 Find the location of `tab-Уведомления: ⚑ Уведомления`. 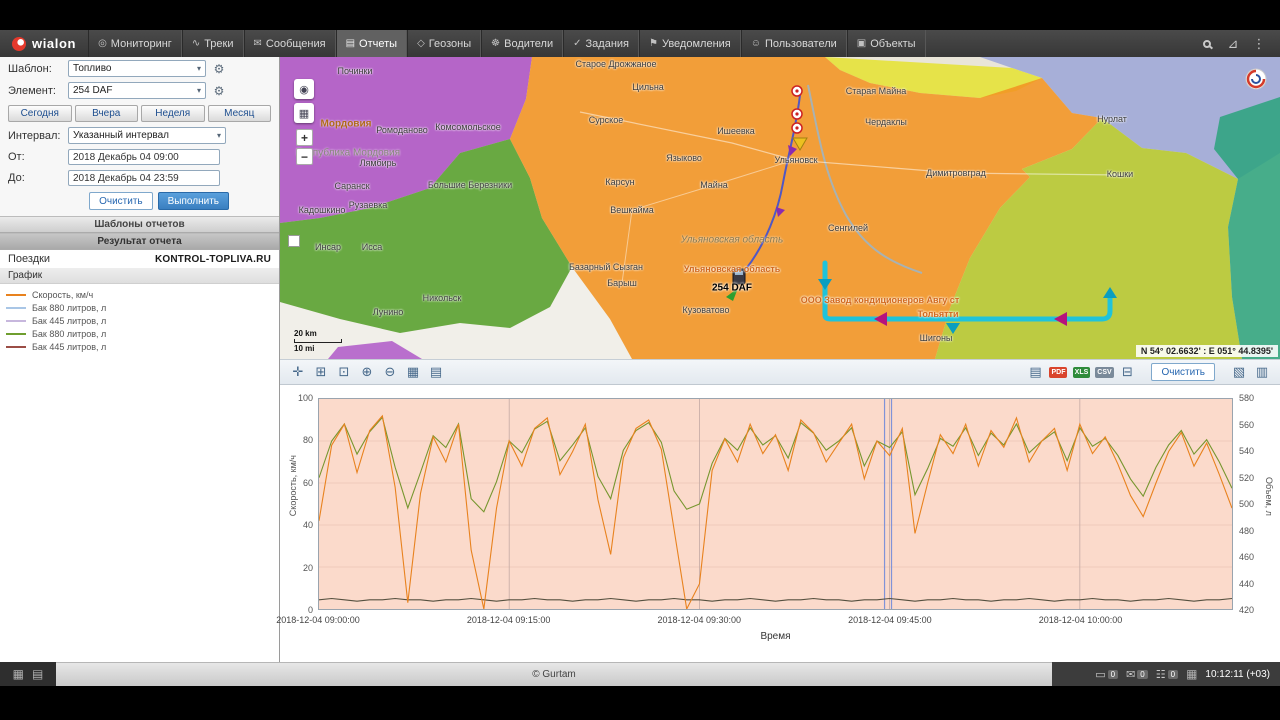

tab-Уведомления: ⚑ Уведомления is located at coordinates (690, 43).